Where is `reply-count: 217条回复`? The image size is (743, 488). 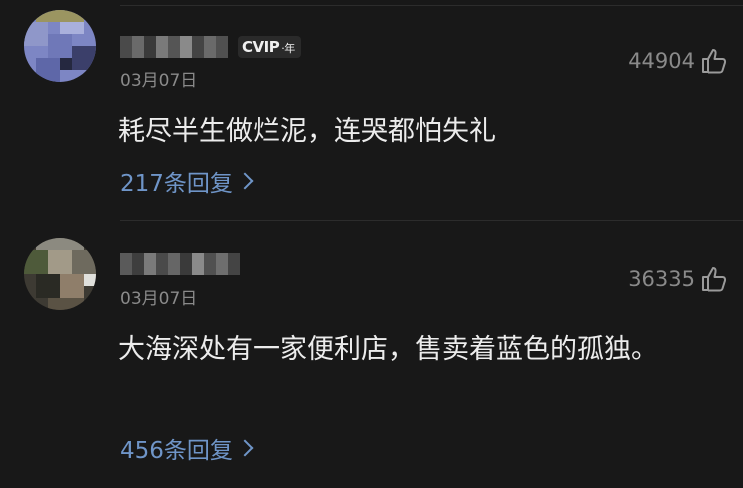
reply-count: 217条回复 is located at coordinates (176, 184).